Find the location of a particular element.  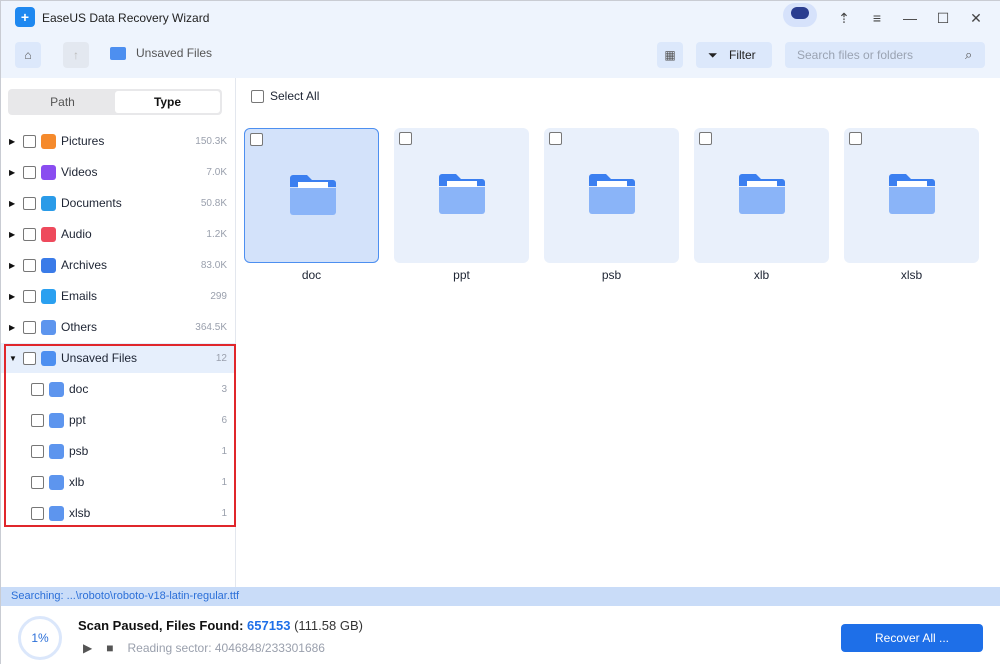

item-label: Audio is located at coordinates (76, 234).